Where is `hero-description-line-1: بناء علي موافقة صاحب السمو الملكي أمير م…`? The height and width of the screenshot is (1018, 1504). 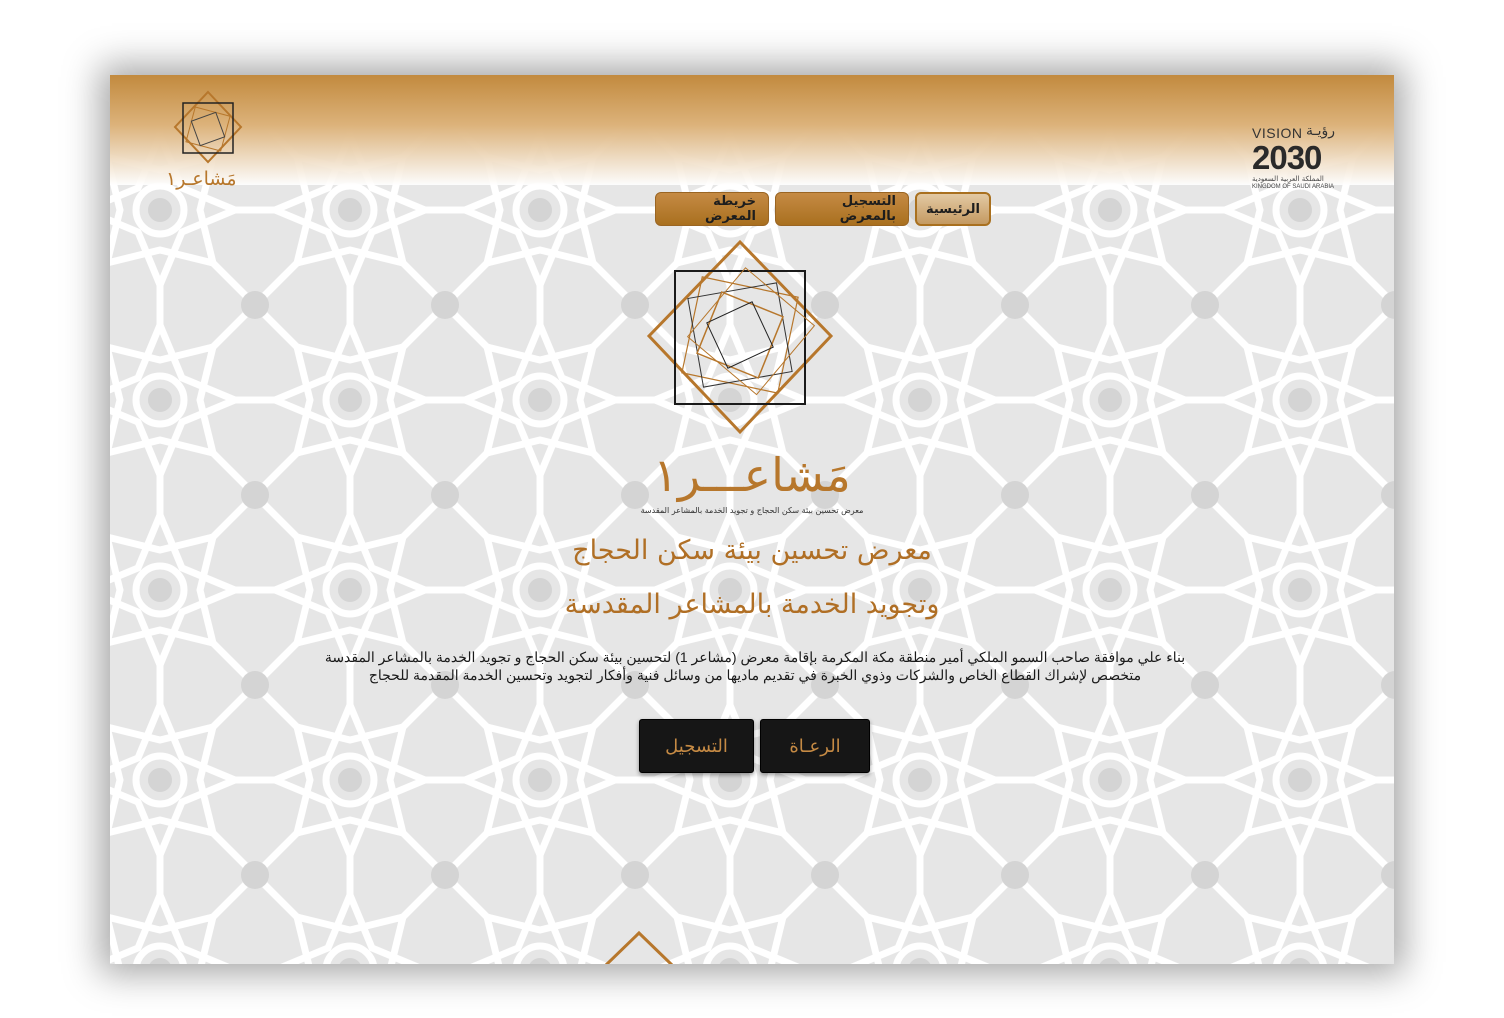
hero-description-line-1: بناء علي موافقة صاحب السمو الملكي أمير م… is located at coordinates (755, 657).